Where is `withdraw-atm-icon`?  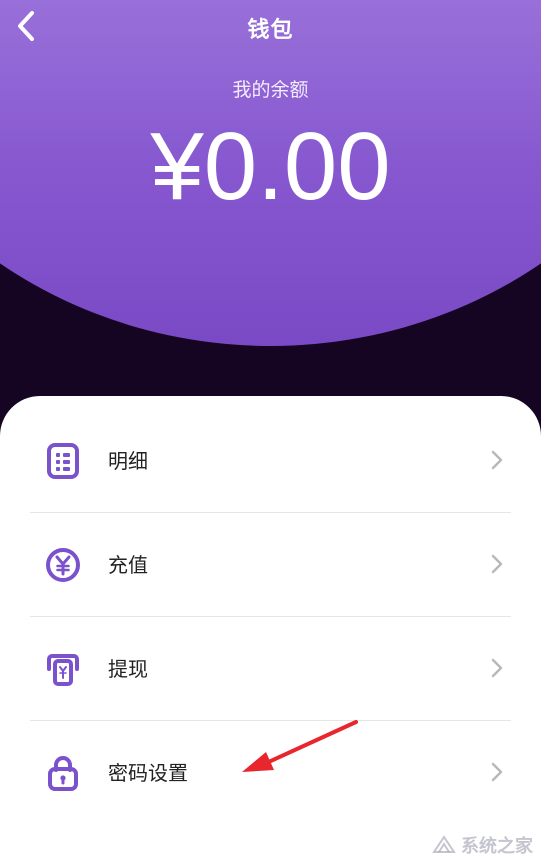 withdraw-atm-icon is located at coordinates (63, 669).